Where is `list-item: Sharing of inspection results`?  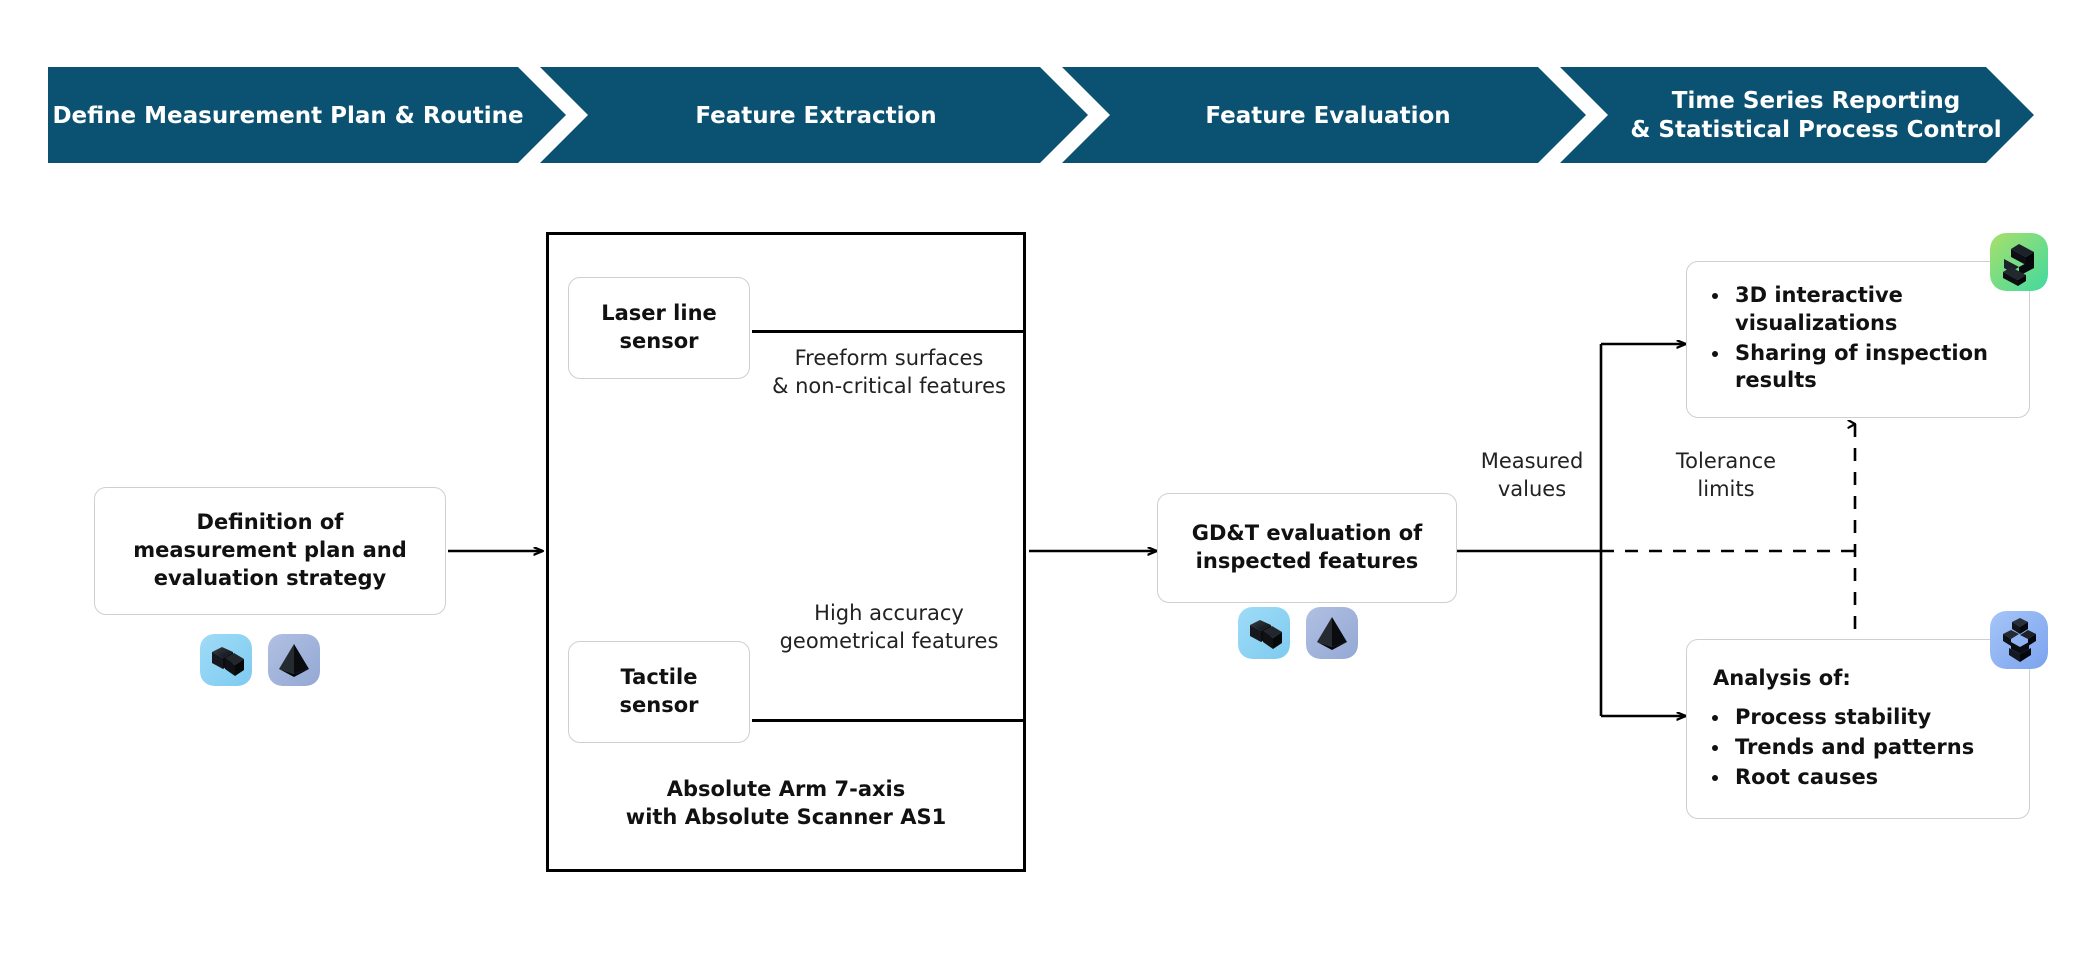 list-item: Sharing of inspection results is located at coordinates (1873, 367).